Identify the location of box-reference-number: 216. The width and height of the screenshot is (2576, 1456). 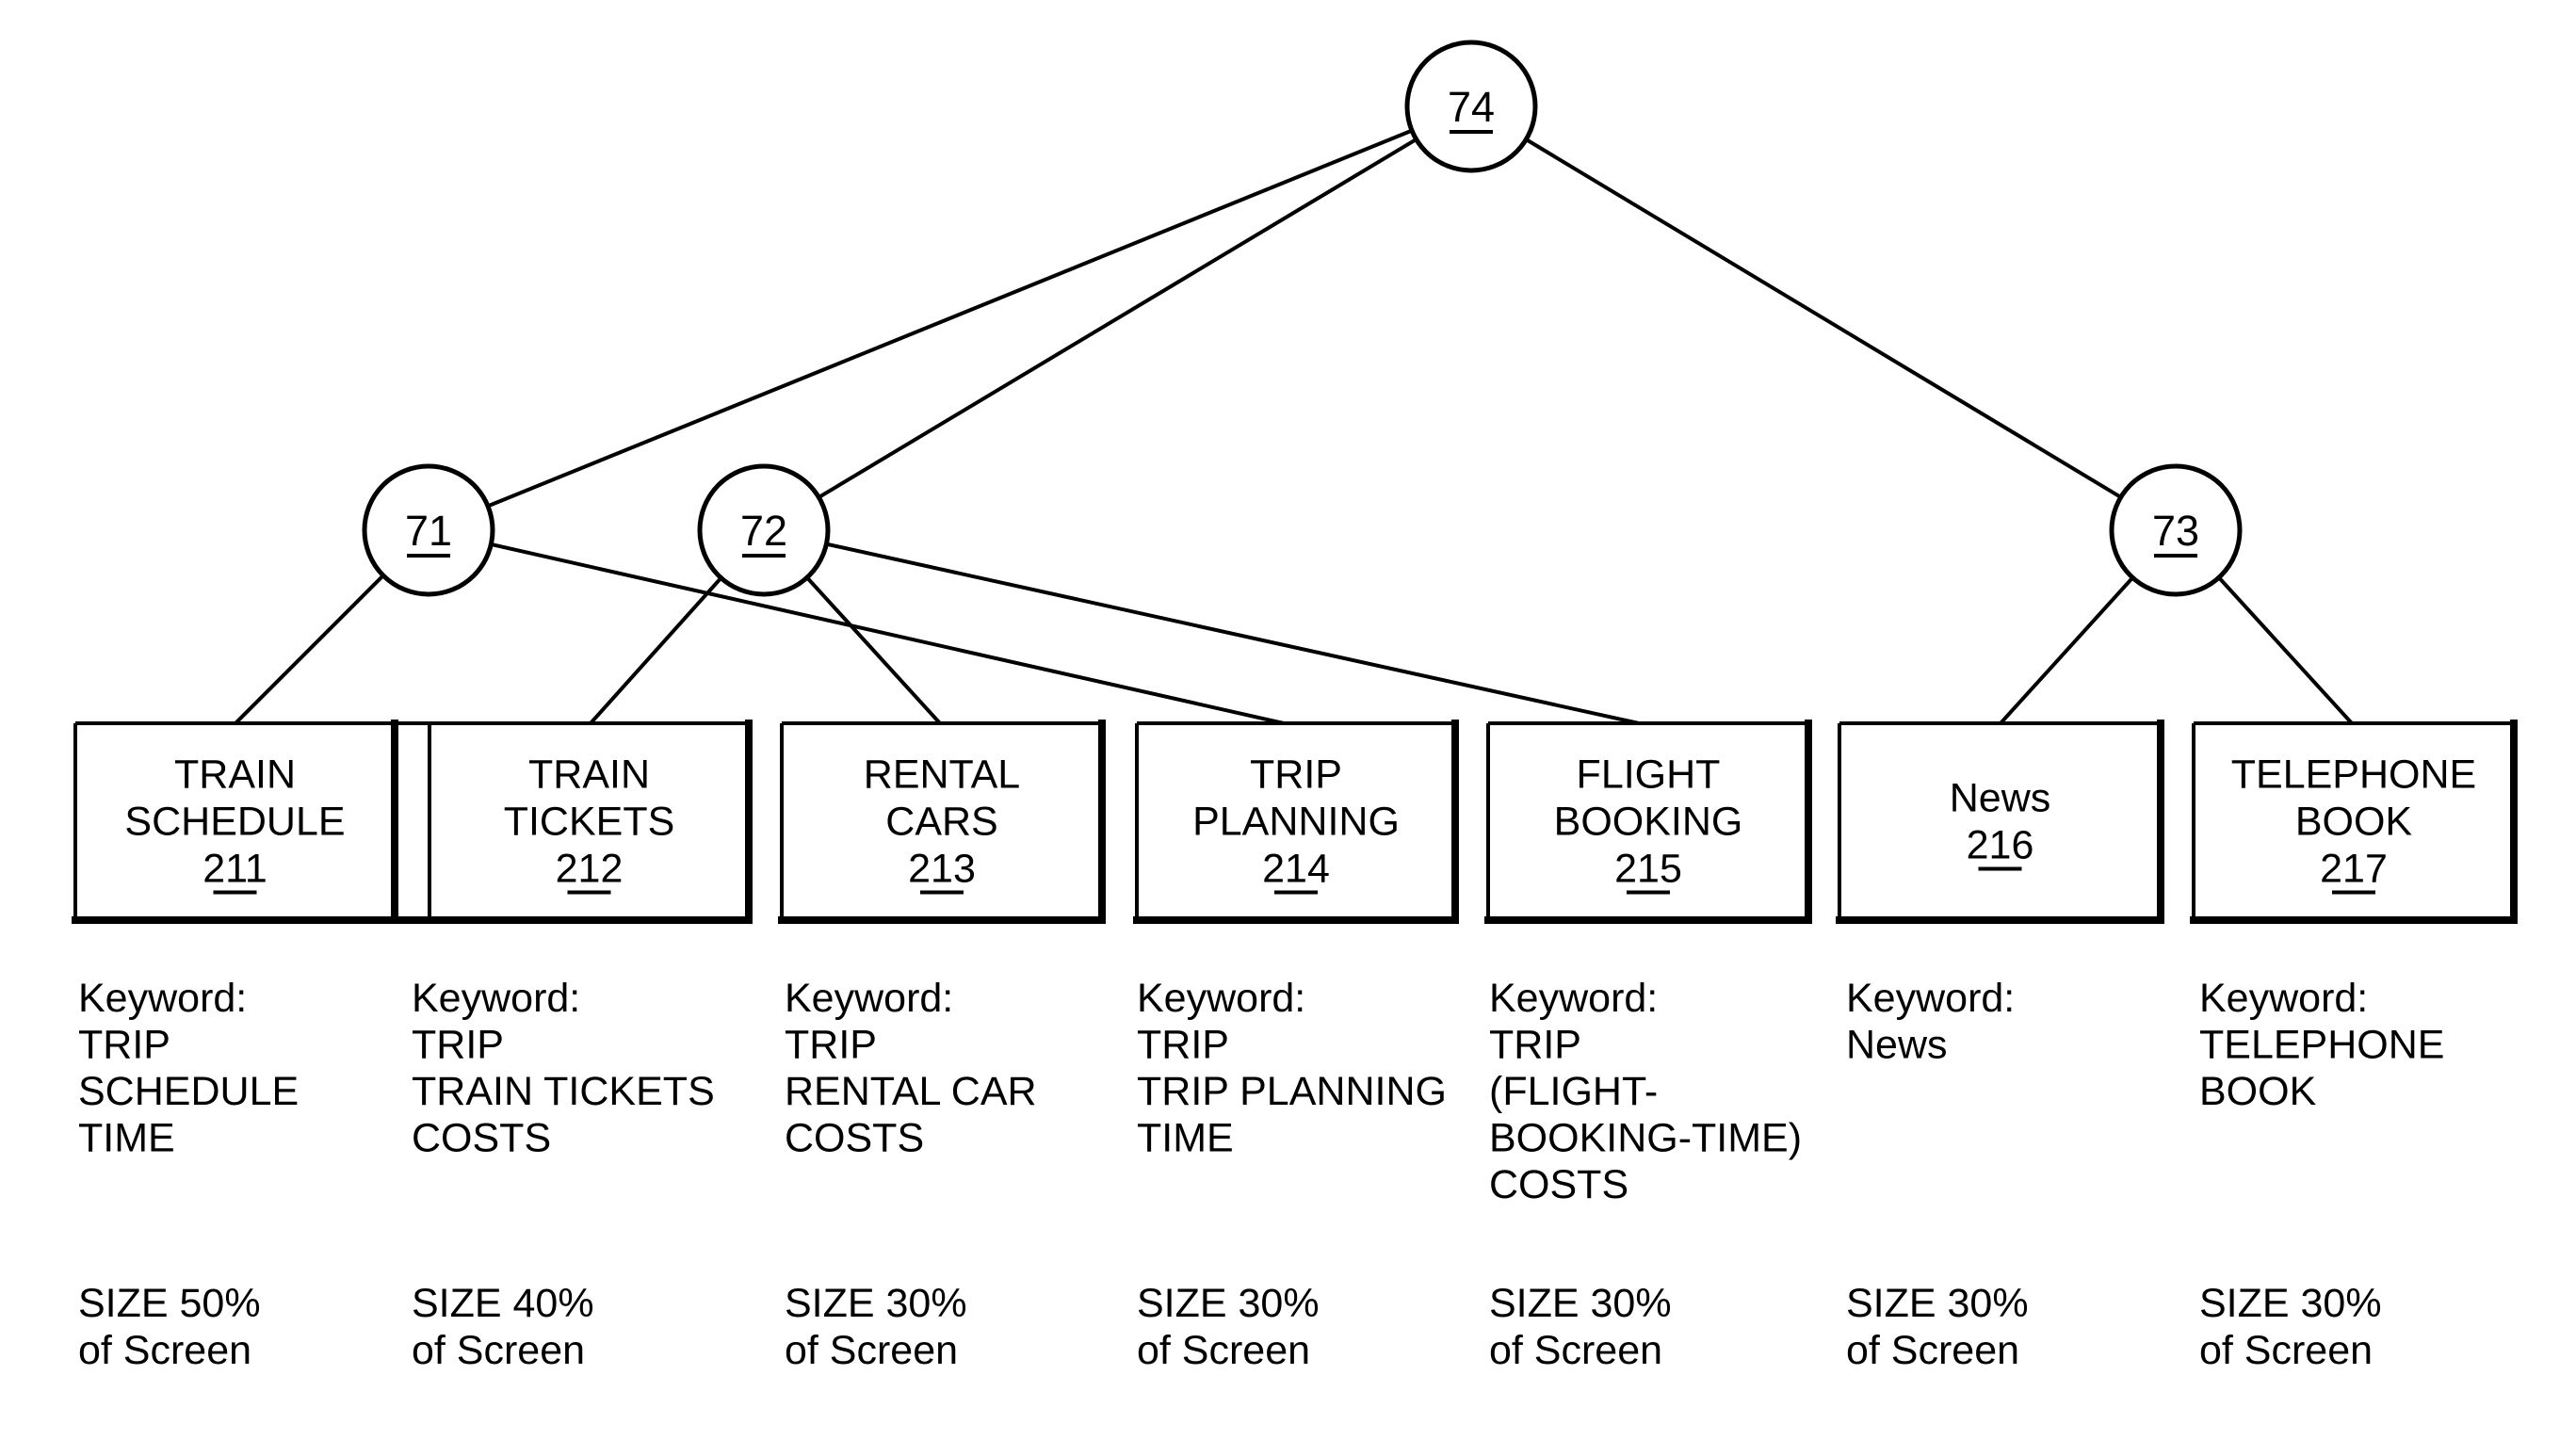
(2000, 845).